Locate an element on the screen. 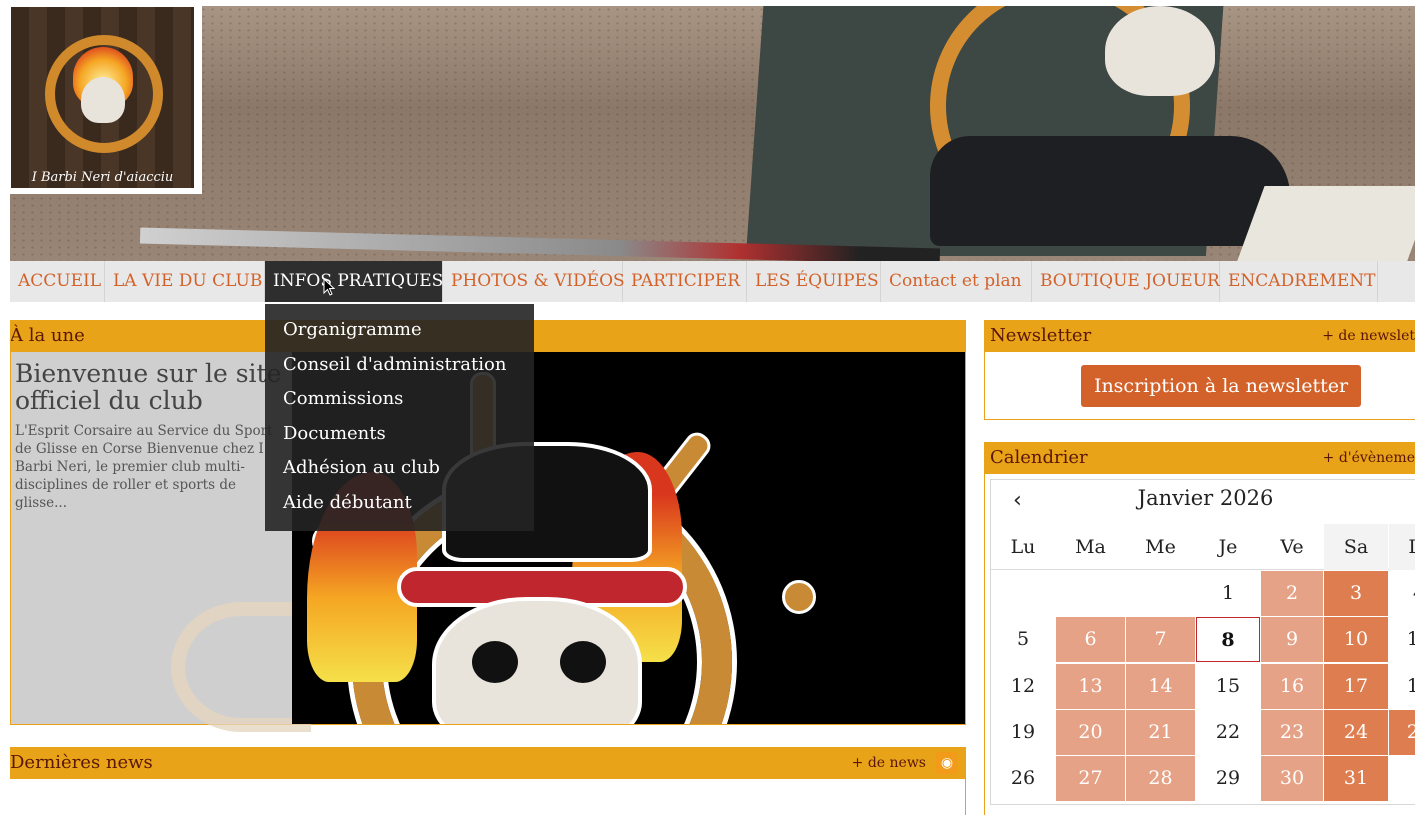  calendar-day: 10 is located at coordinates (1356, 640).